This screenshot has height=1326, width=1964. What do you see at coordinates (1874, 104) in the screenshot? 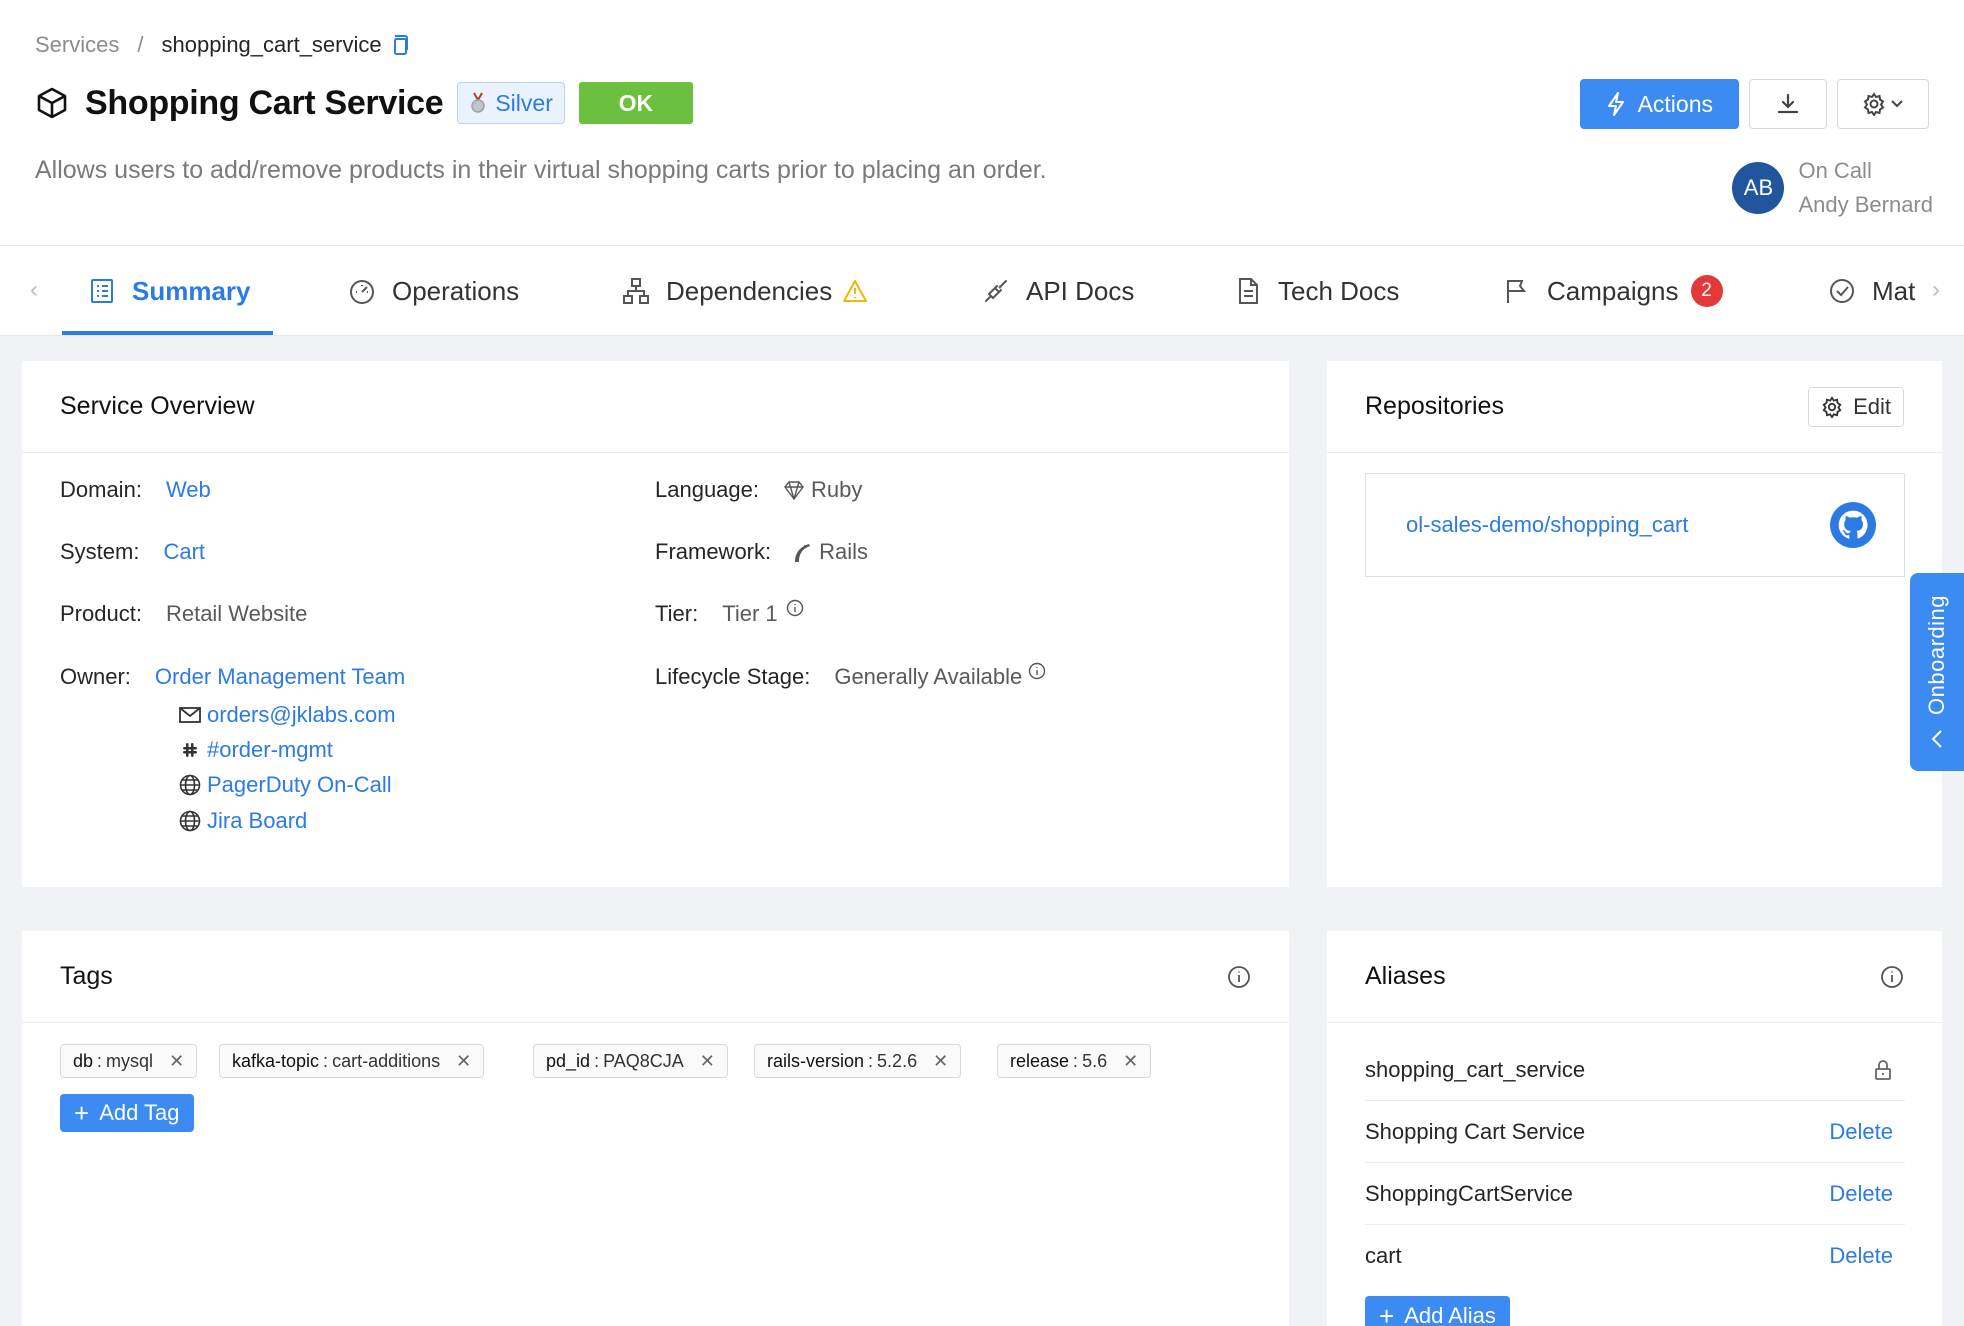
I see `gear-icon` at bounding box center [1874, 104].